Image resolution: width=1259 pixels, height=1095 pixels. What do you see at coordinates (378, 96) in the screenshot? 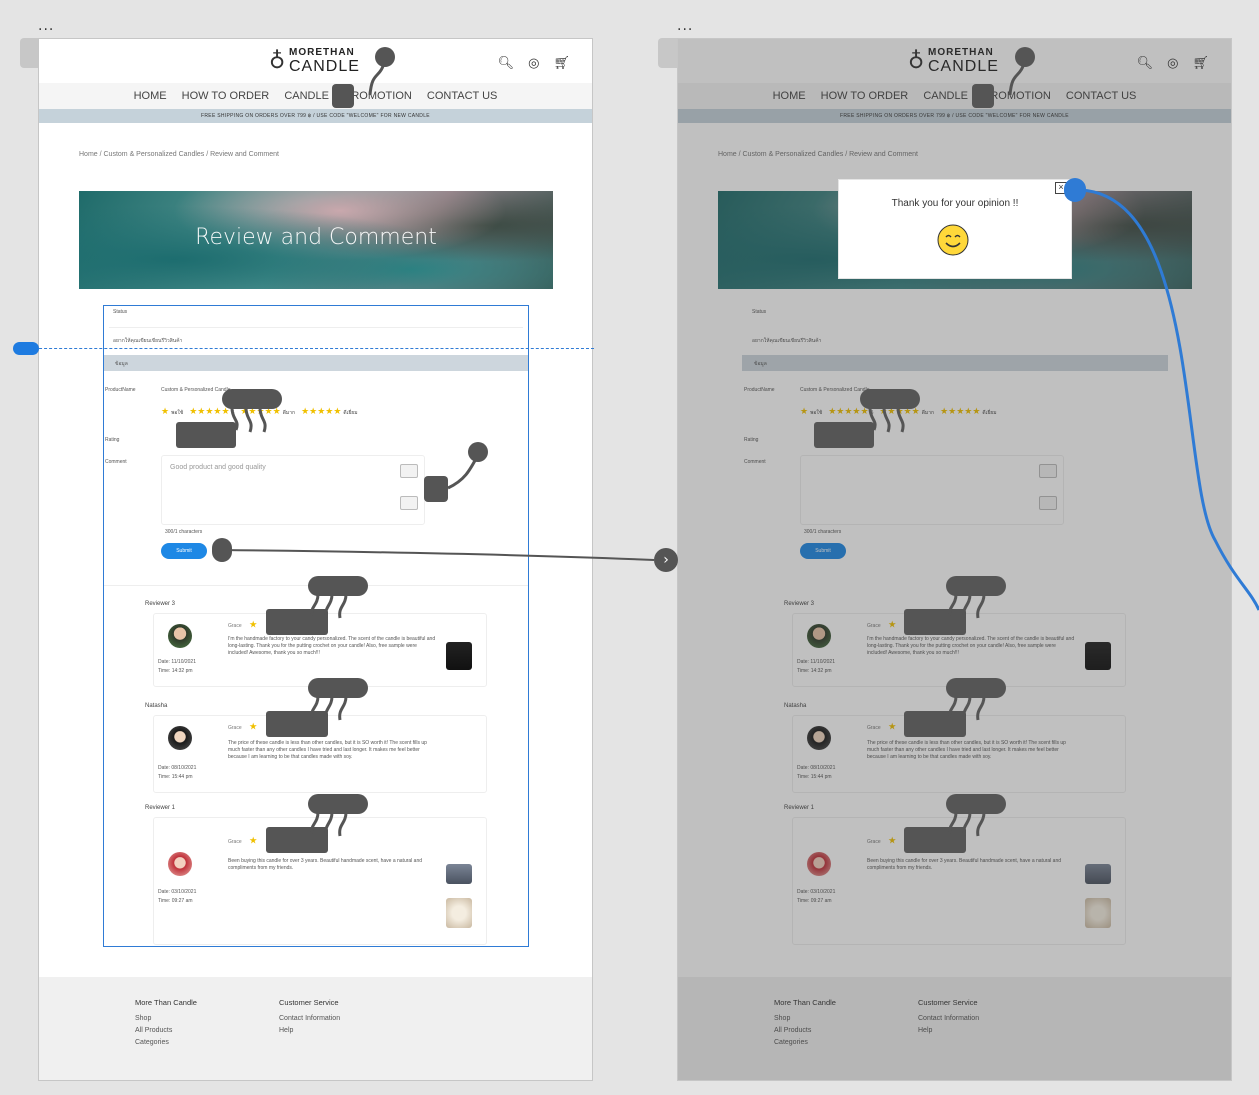
I see `nav-promotion: PROMOTION` at bounding box center [378, 96].